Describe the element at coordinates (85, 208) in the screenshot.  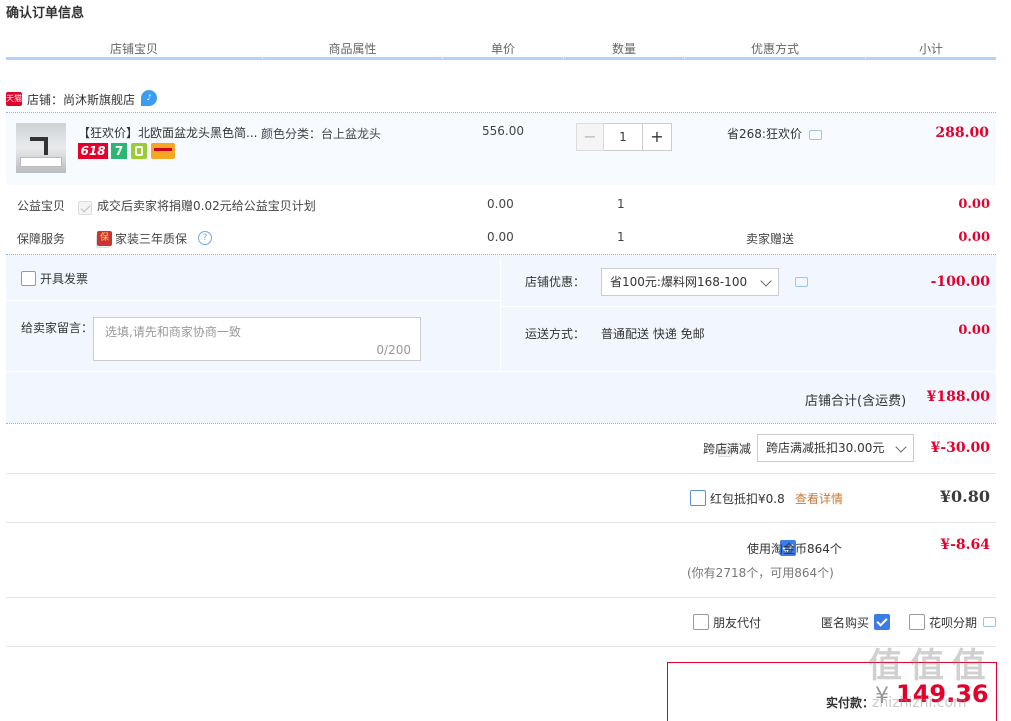
I see `charity-checkbox` at that location.